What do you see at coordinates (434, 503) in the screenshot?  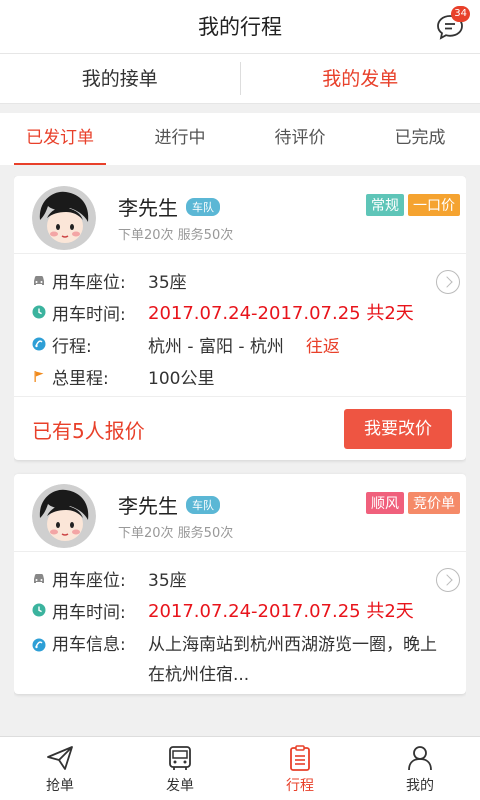 I see `tag-bidding: 竞价单` at bounding box center [434, 503].